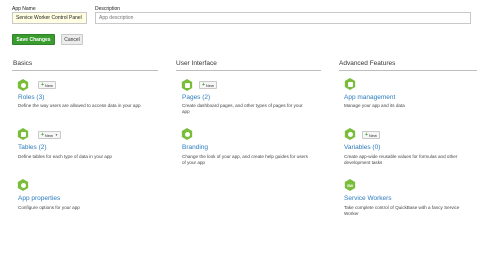 The image size is (490, 254). Describe the element at coordinates (193, 162) in the screenshot. I see `branding-description-line-2: of your app` at that location.